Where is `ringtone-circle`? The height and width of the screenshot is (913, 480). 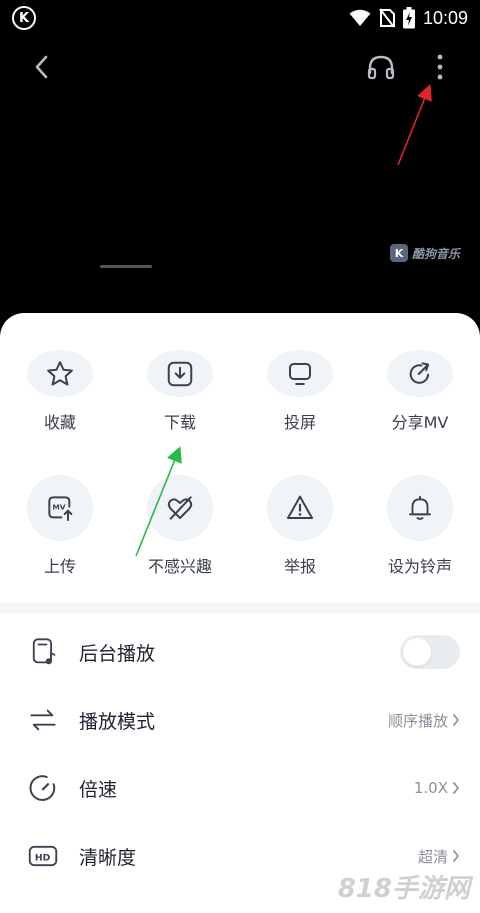 ringtone-circle is located at coordinates (420, 508).